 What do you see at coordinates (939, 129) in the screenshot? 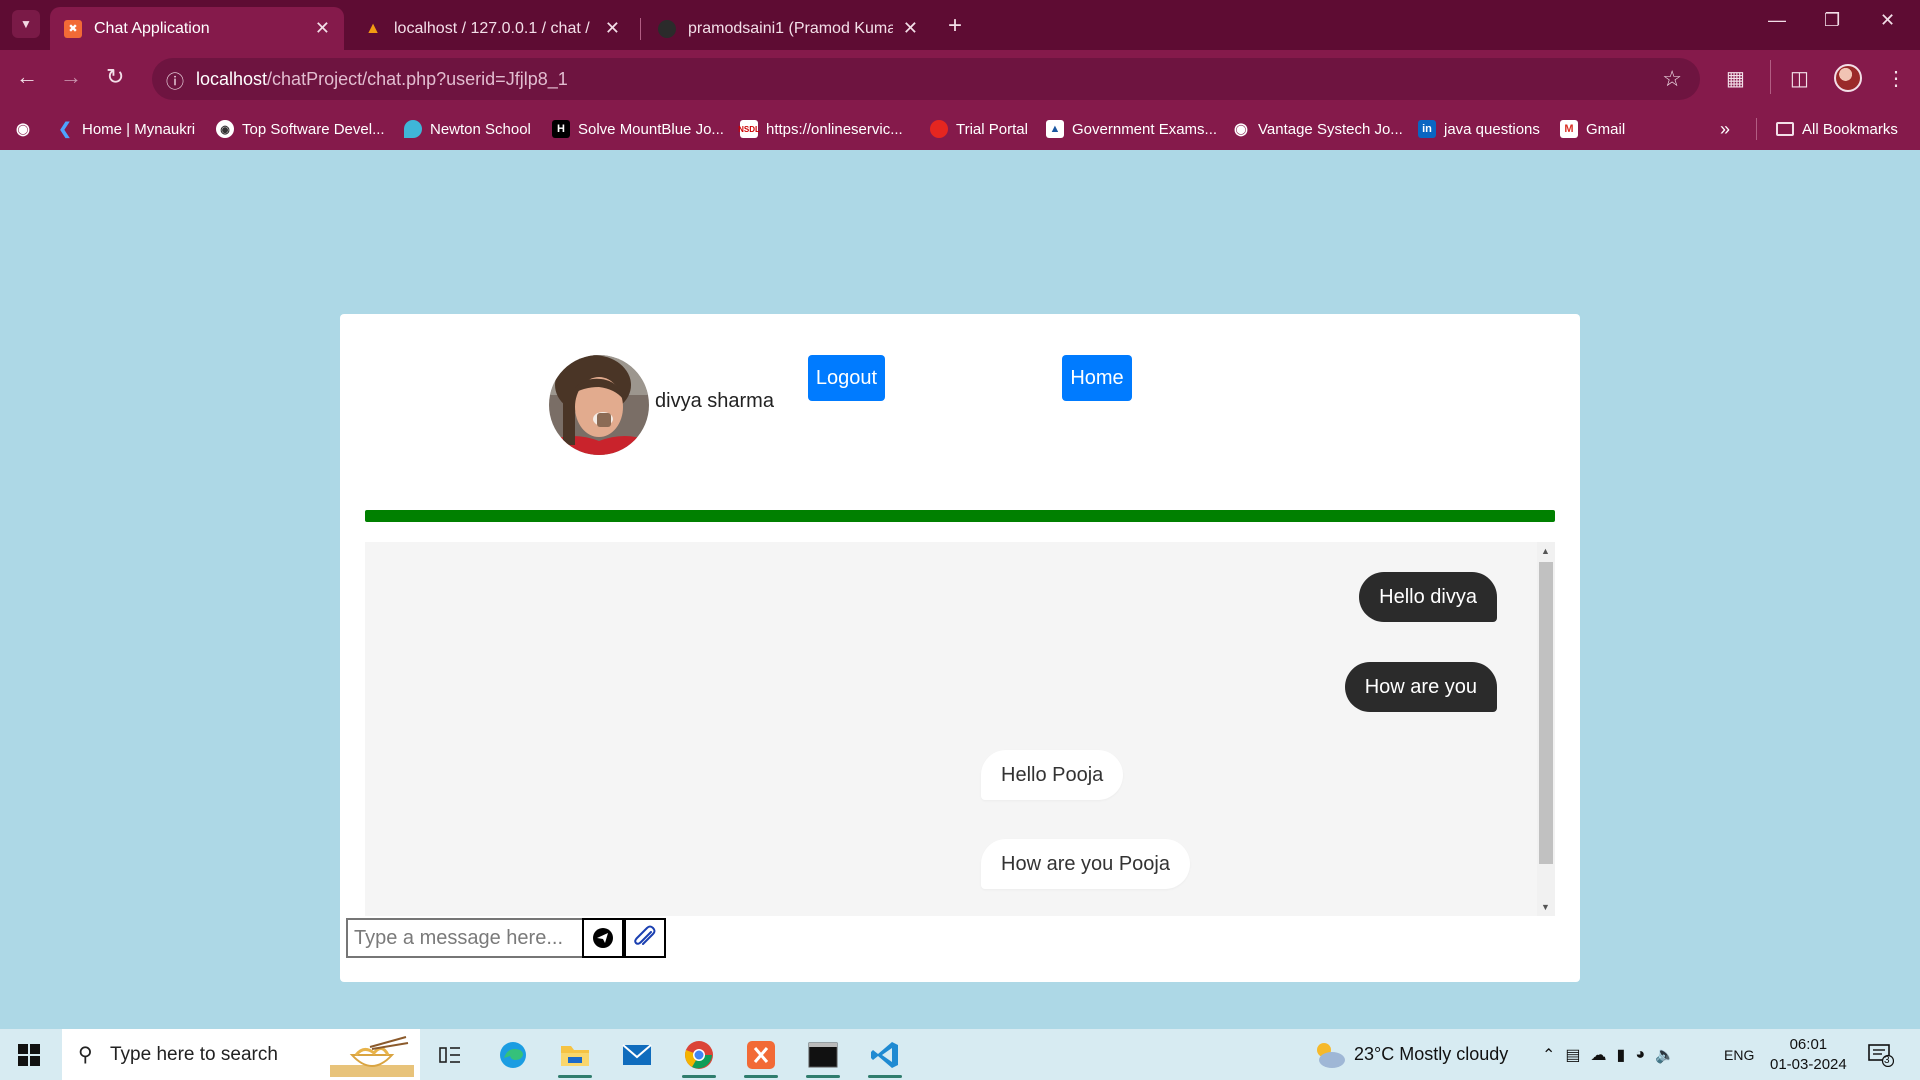
I see `trial-portal-icon` at bounding box center [939, 129].